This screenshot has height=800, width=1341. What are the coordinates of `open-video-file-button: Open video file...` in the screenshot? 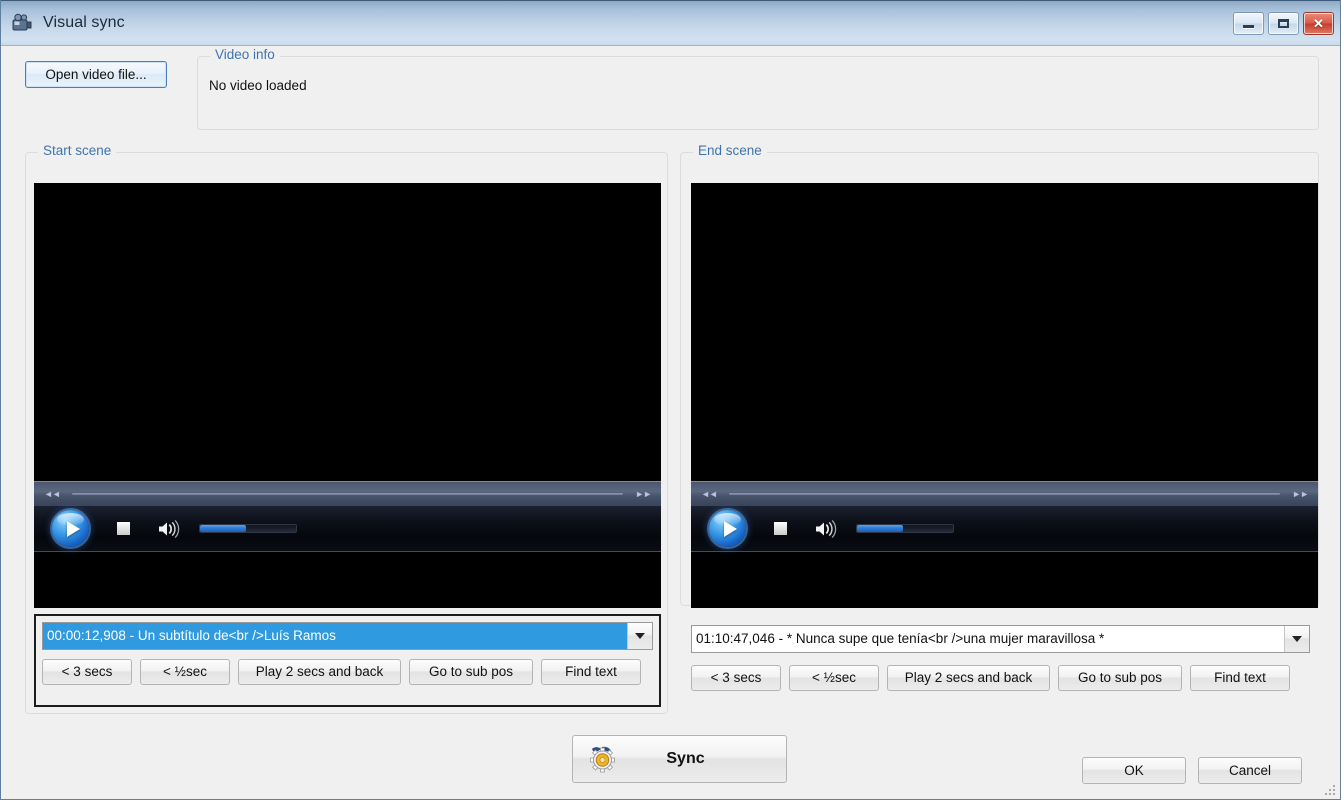 It's located at (96, 74).